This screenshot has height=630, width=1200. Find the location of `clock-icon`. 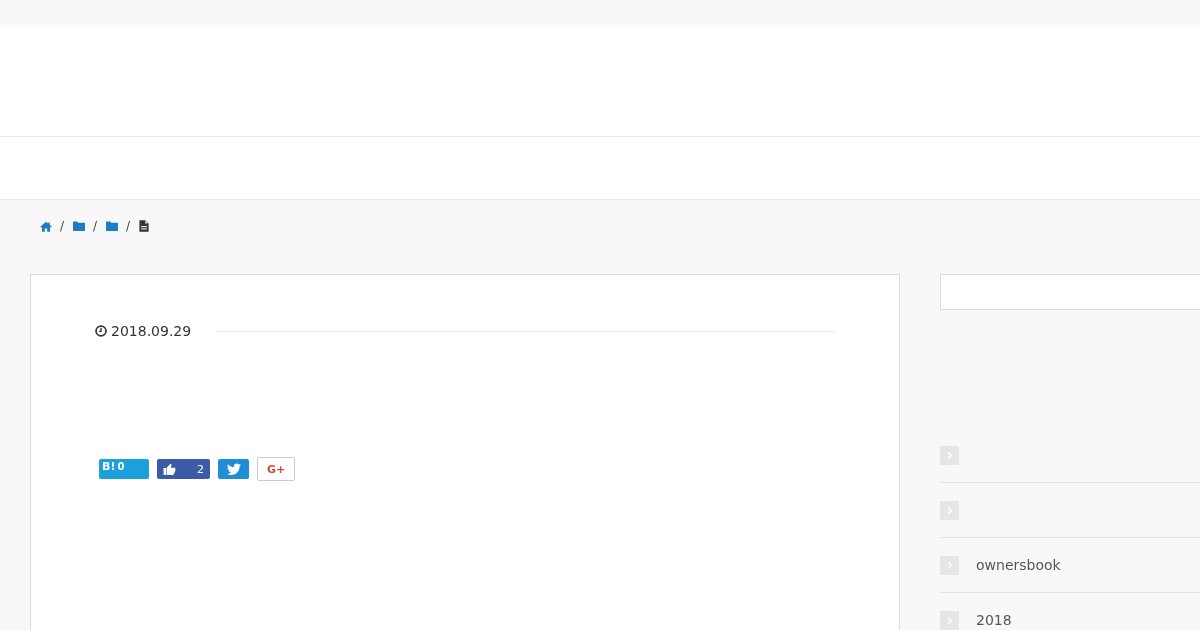

clock-icon is located at coordinates (101, 331).